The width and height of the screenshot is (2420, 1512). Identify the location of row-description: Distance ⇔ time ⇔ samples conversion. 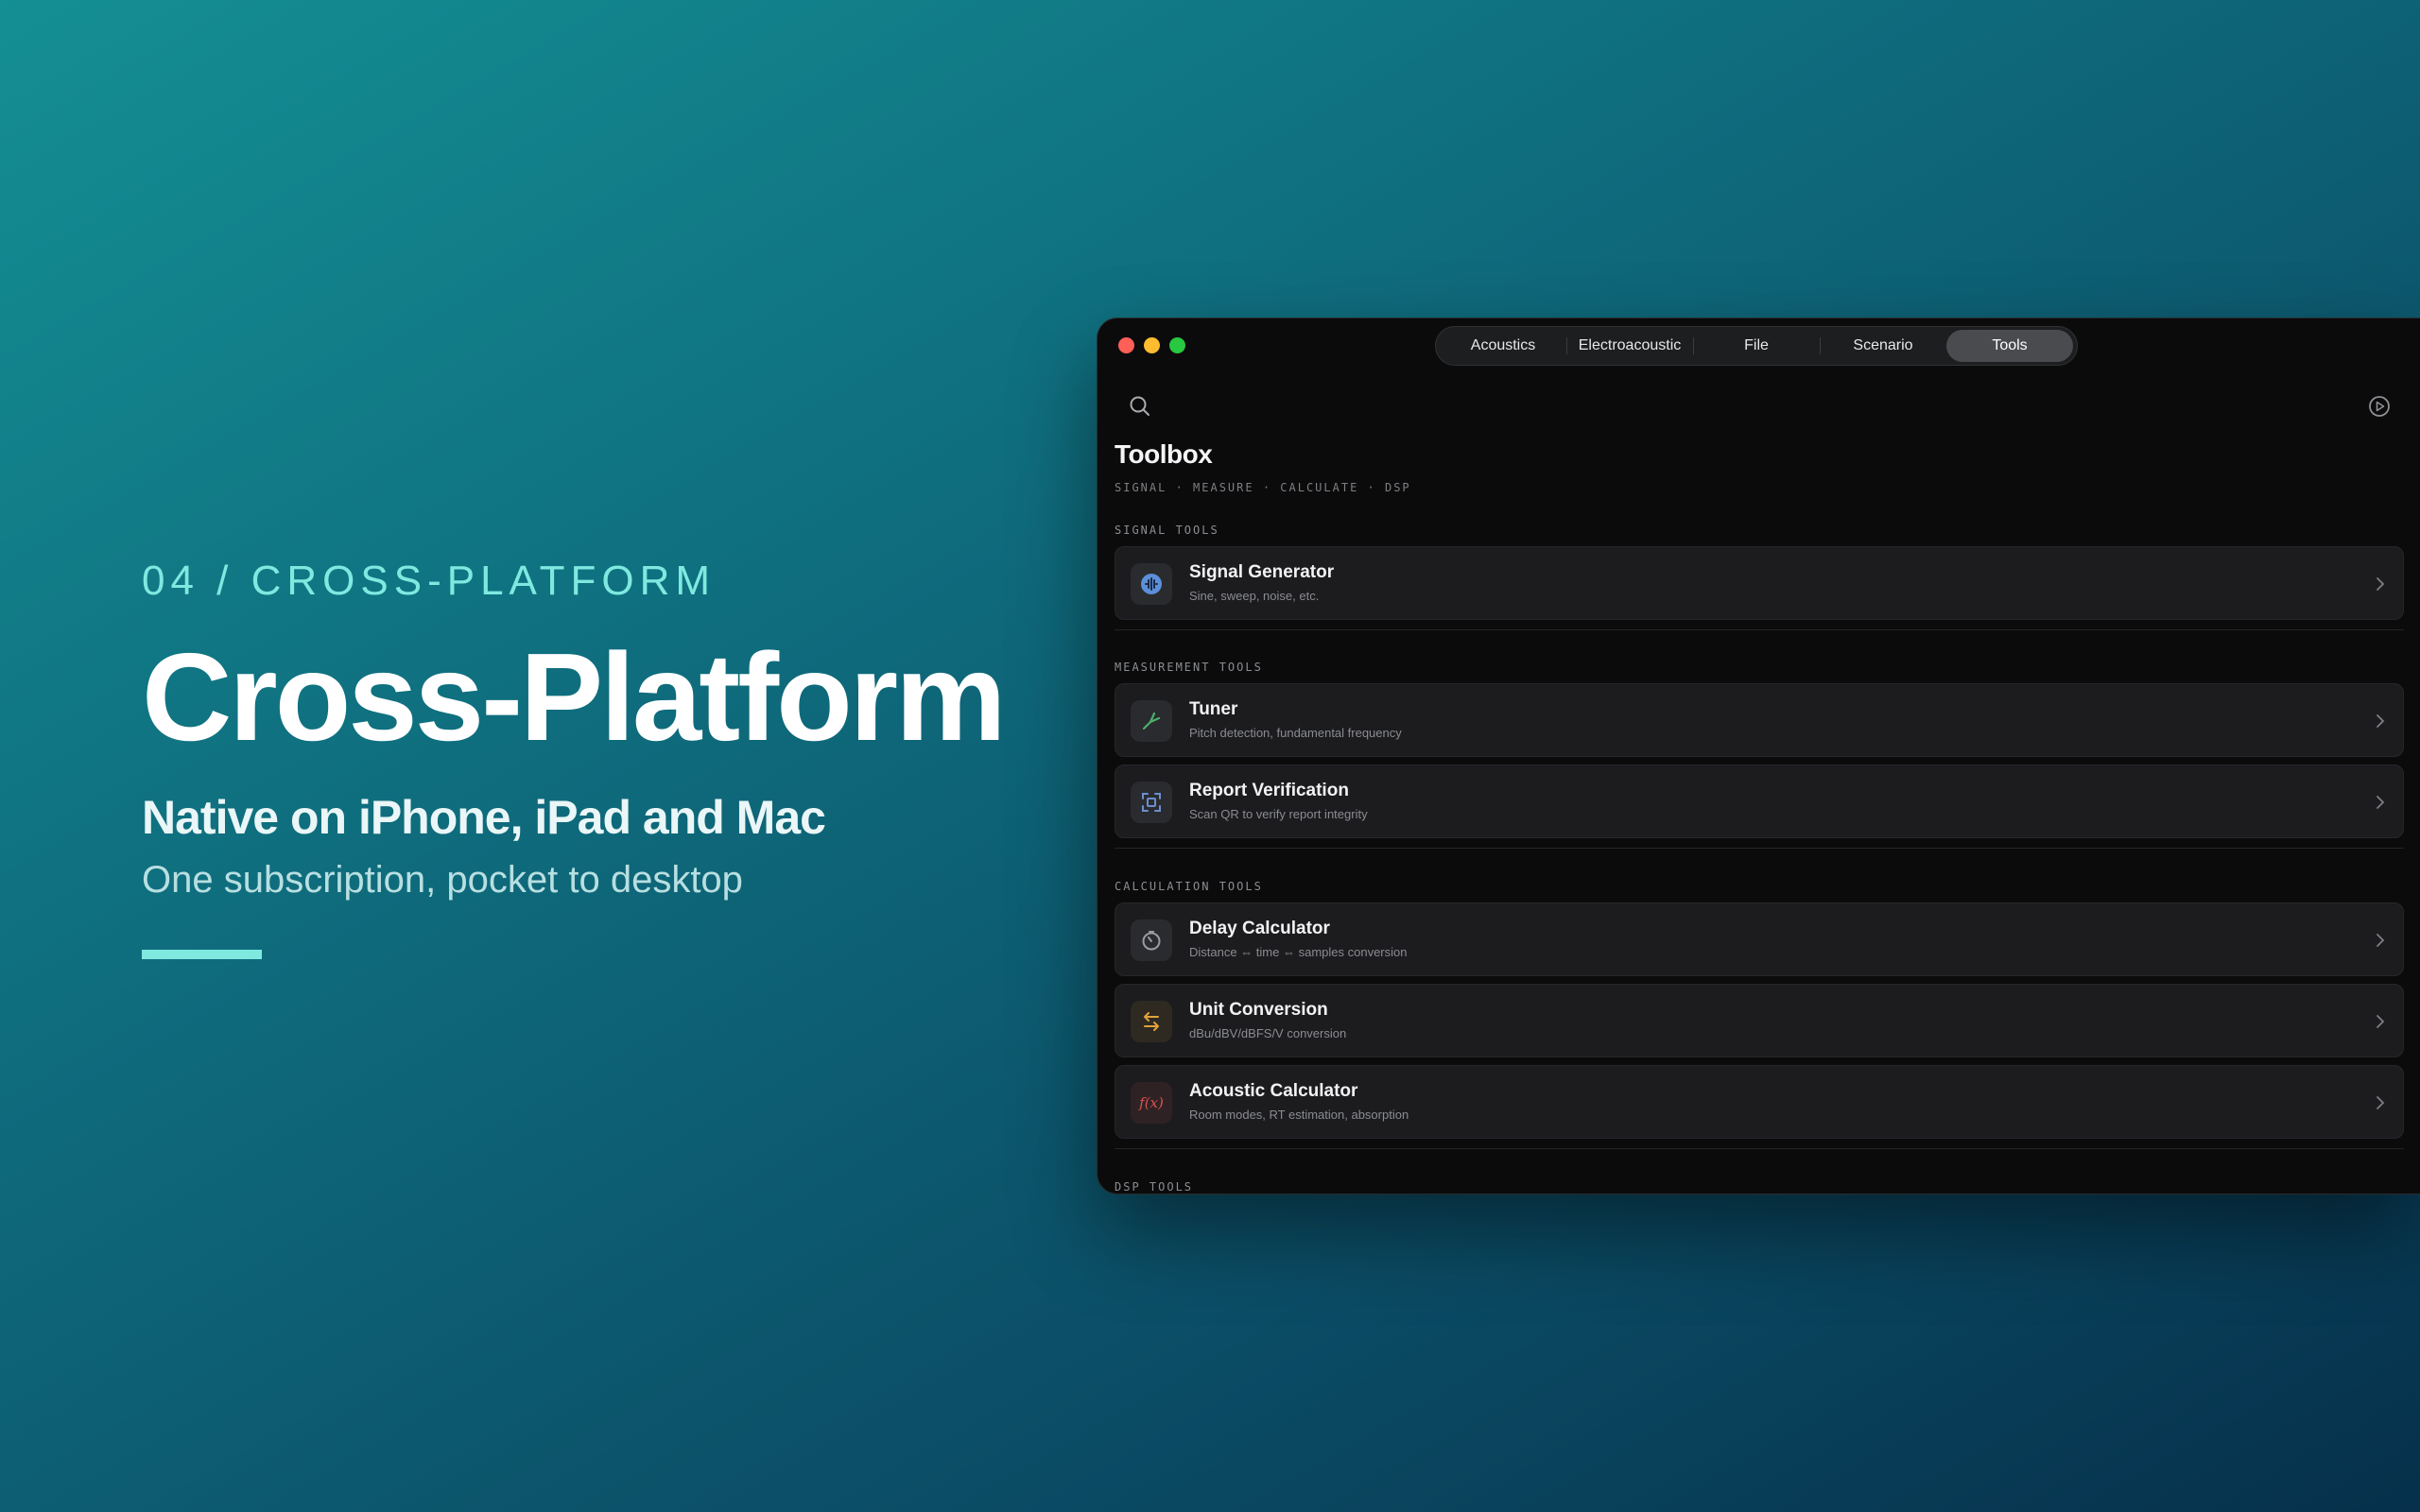
(1298, 952).